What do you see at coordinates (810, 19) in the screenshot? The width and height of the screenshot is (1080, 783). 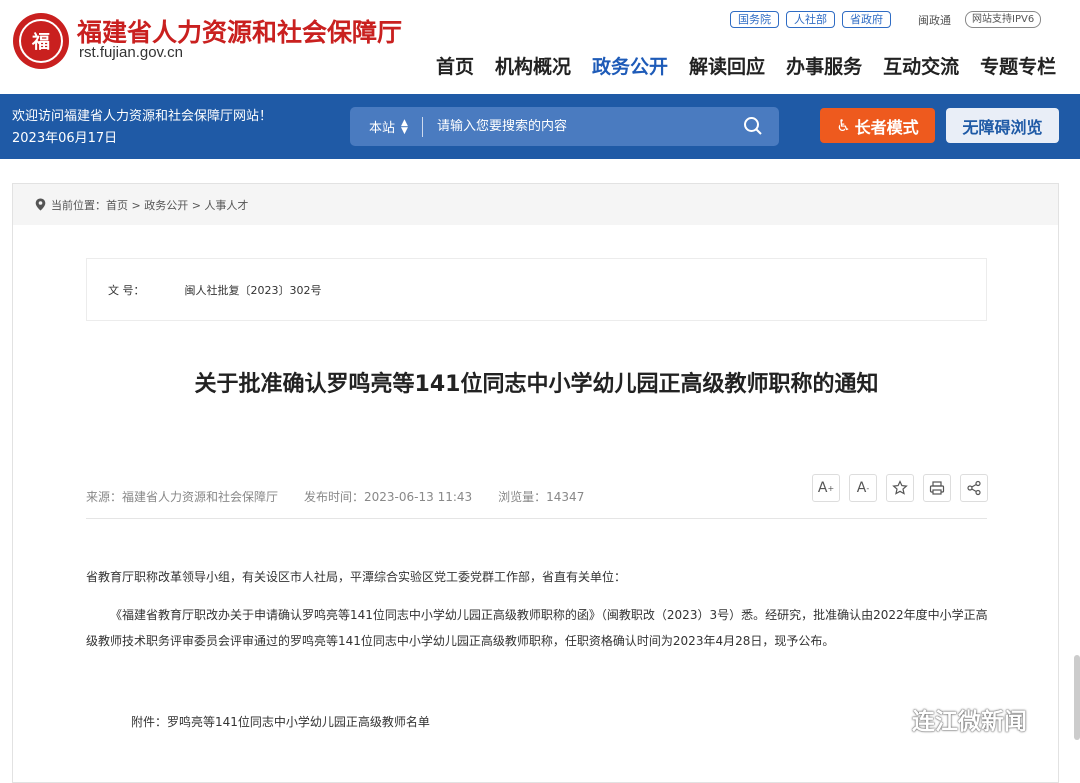 I see `link-renshebu: 人社部` at bounding box center [810, 19].